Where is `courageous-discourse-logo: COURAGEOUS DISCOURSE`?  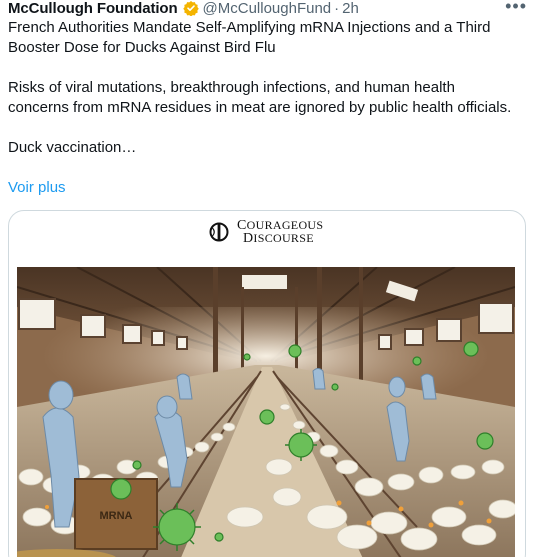
courageous-discourse-logo: COURAGEOUS DISCOURSE is located at coordinates (266, 232).